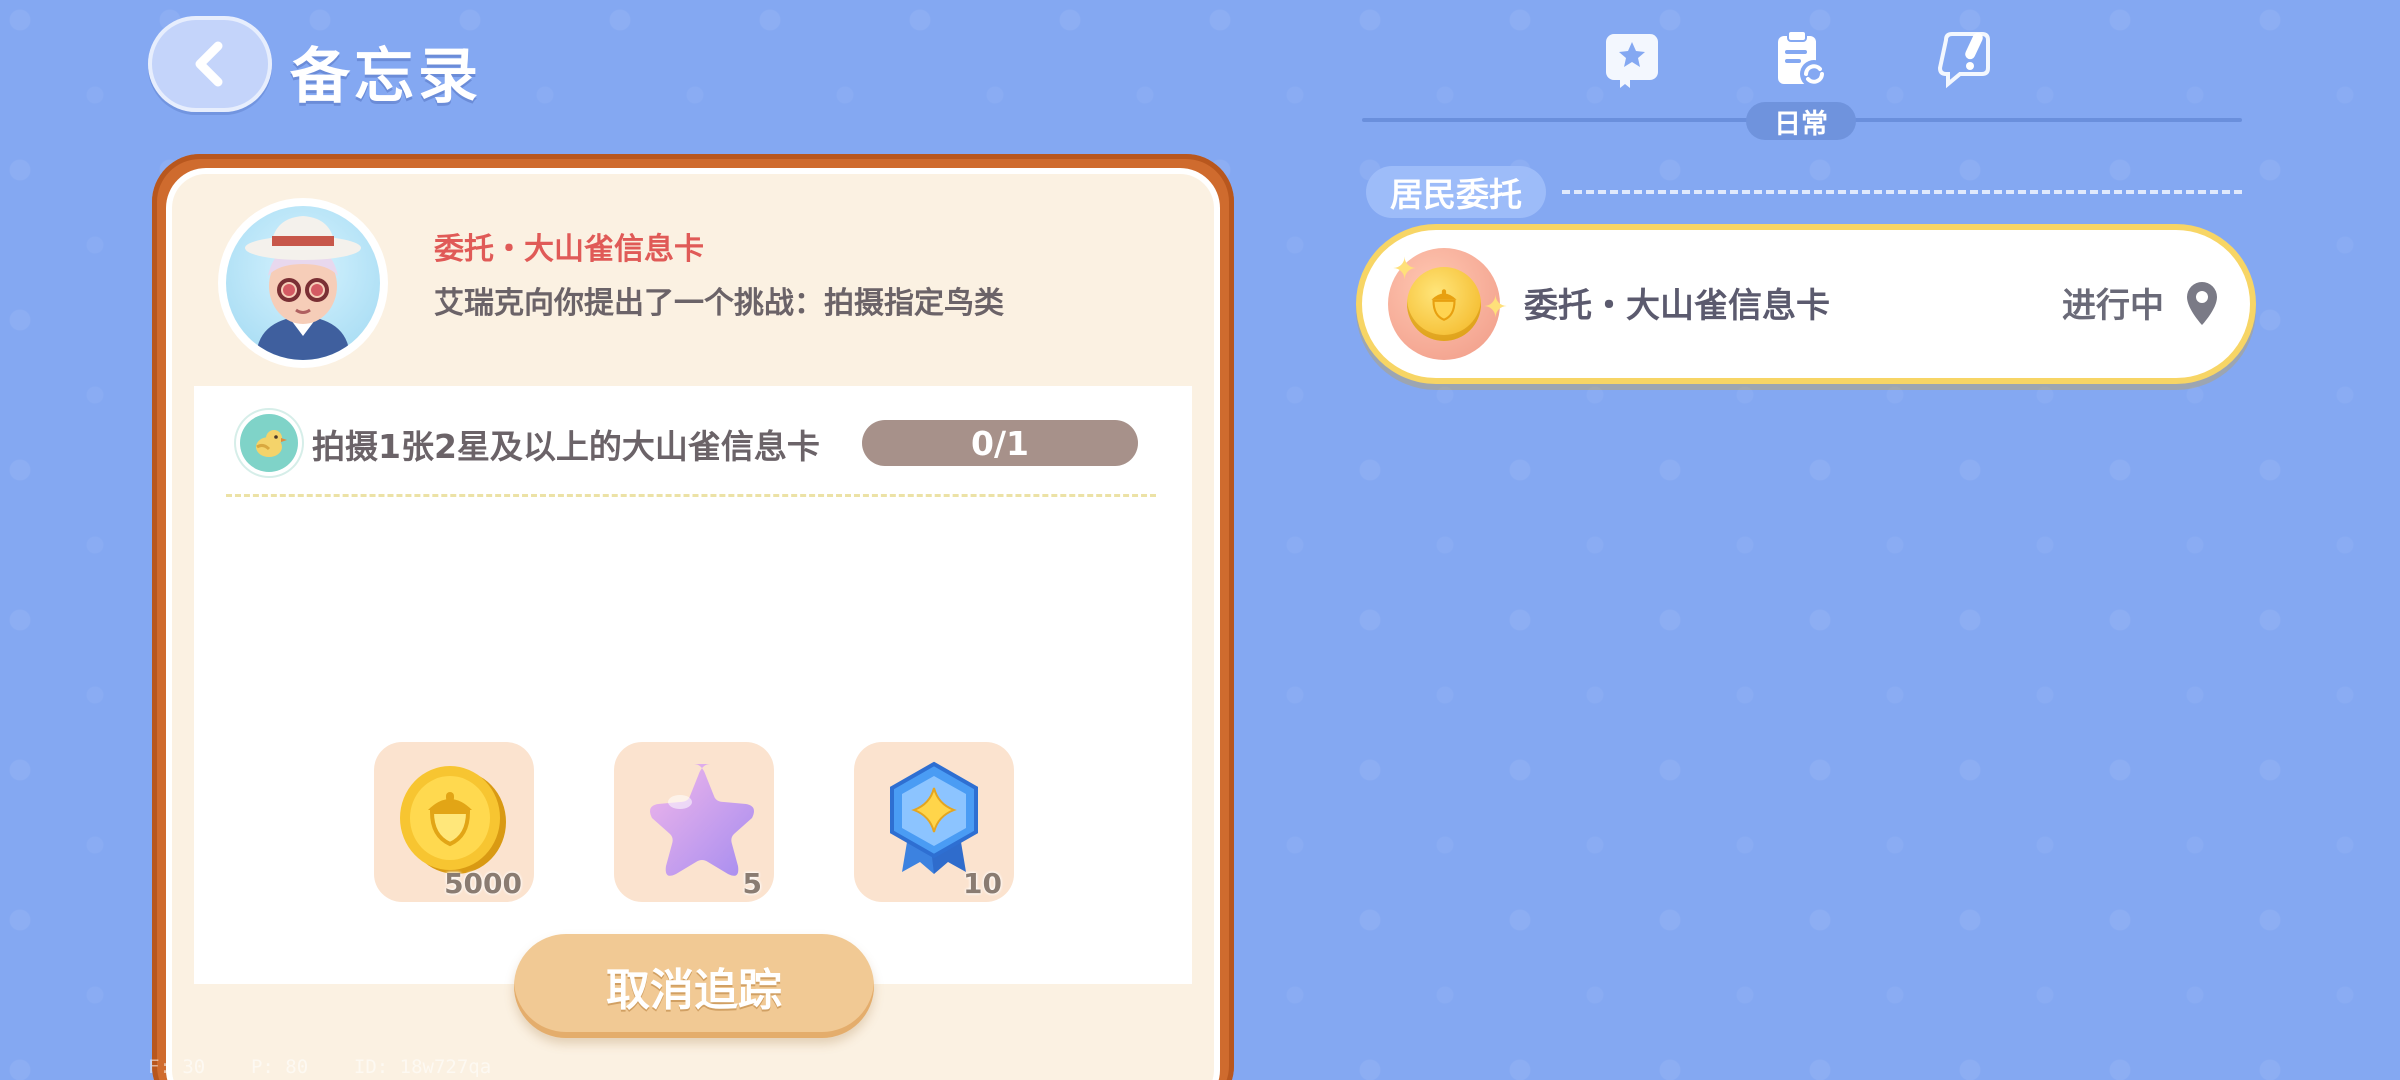  I want to click on chevron-left-icon, so click(209, 64).